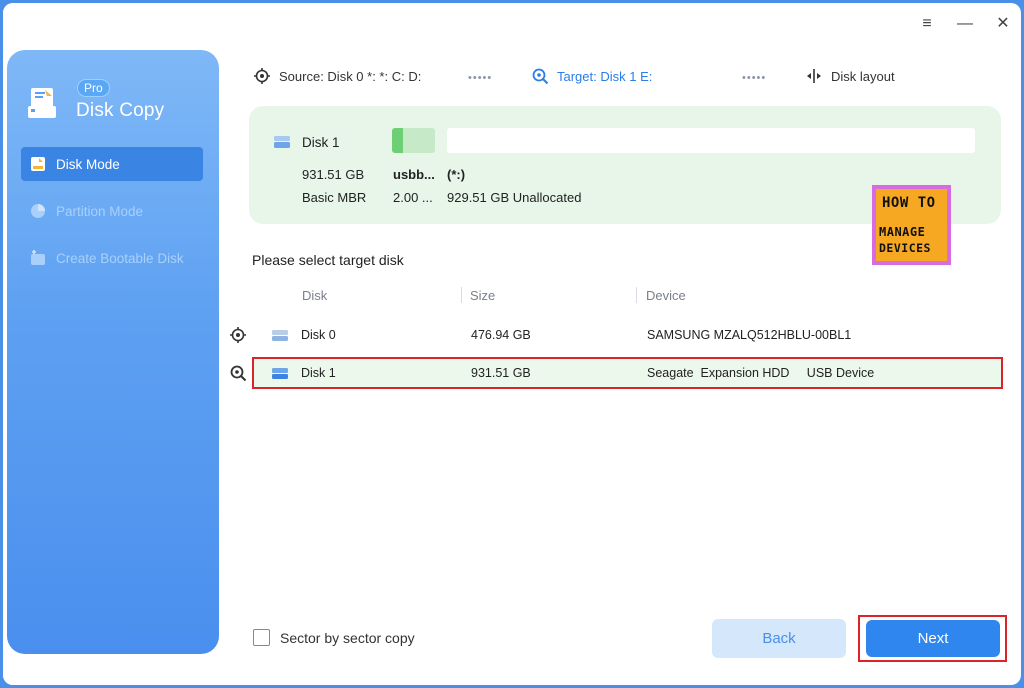  Describe the element at coordinates (749, 335) in the screenshot. I see `cell-device: SAMSUNG MZALQ512HBLU-00BL1` at that location.